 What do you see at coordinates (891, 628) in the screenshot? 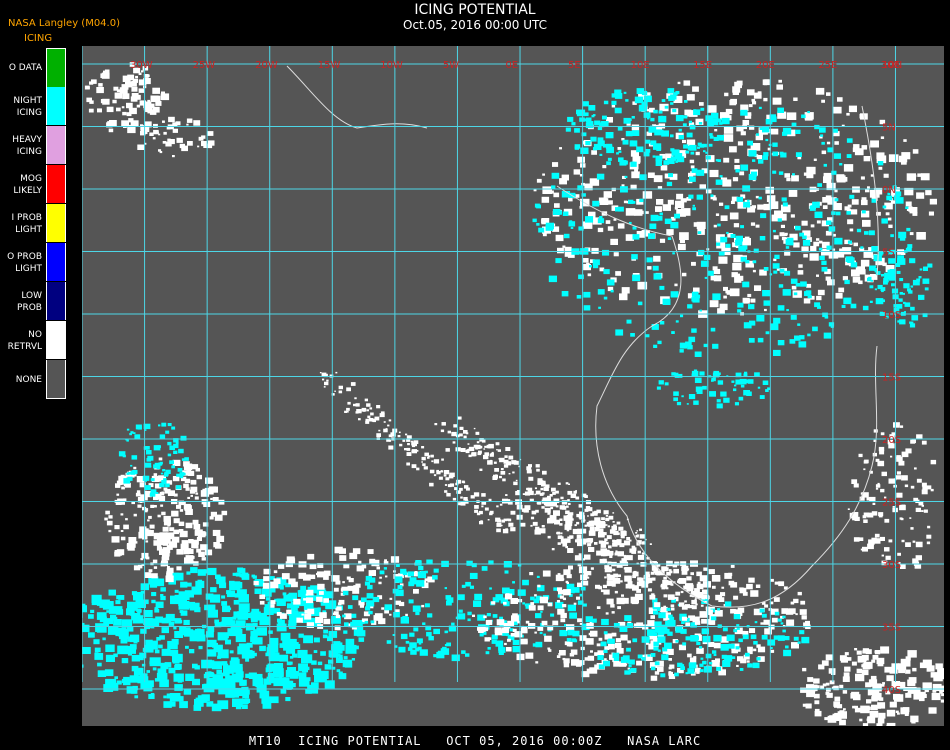
I see `lat-label: 35S` at bounding box center [891, 628].